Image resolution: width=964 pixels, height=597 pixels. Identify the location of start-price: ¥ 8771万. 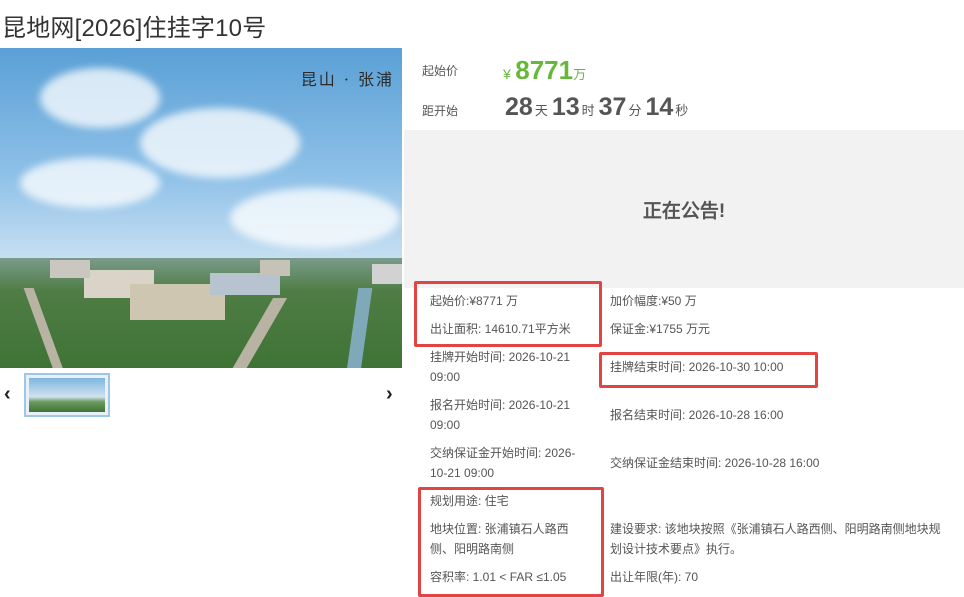
(545, 70).